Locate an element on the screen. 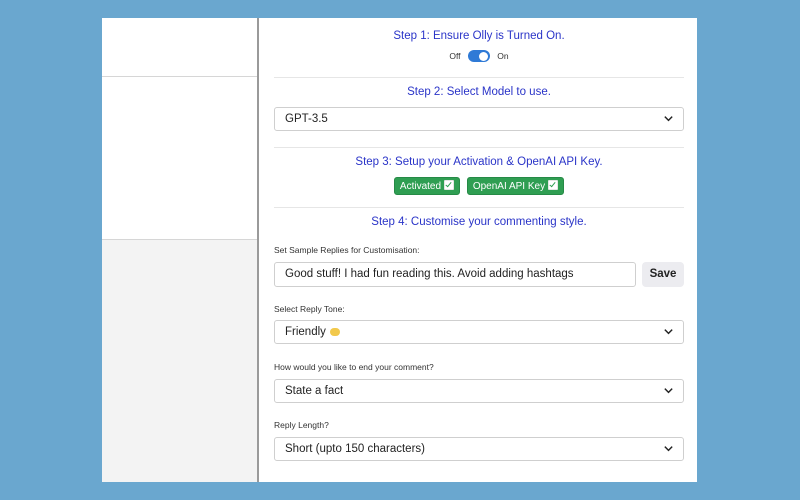 The height and width of the screenshot is (500, 800). handshake-emoji-icon is located at coordinates (334, 332).